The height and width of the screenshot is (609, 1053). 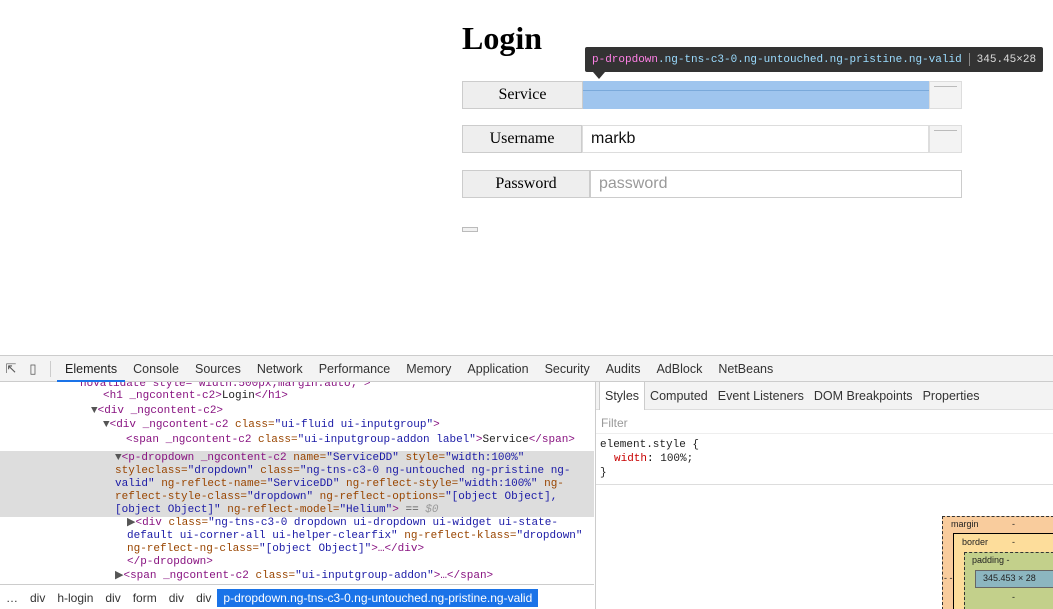 I want to click on dom-text: Login, so click(x=238, y=396).